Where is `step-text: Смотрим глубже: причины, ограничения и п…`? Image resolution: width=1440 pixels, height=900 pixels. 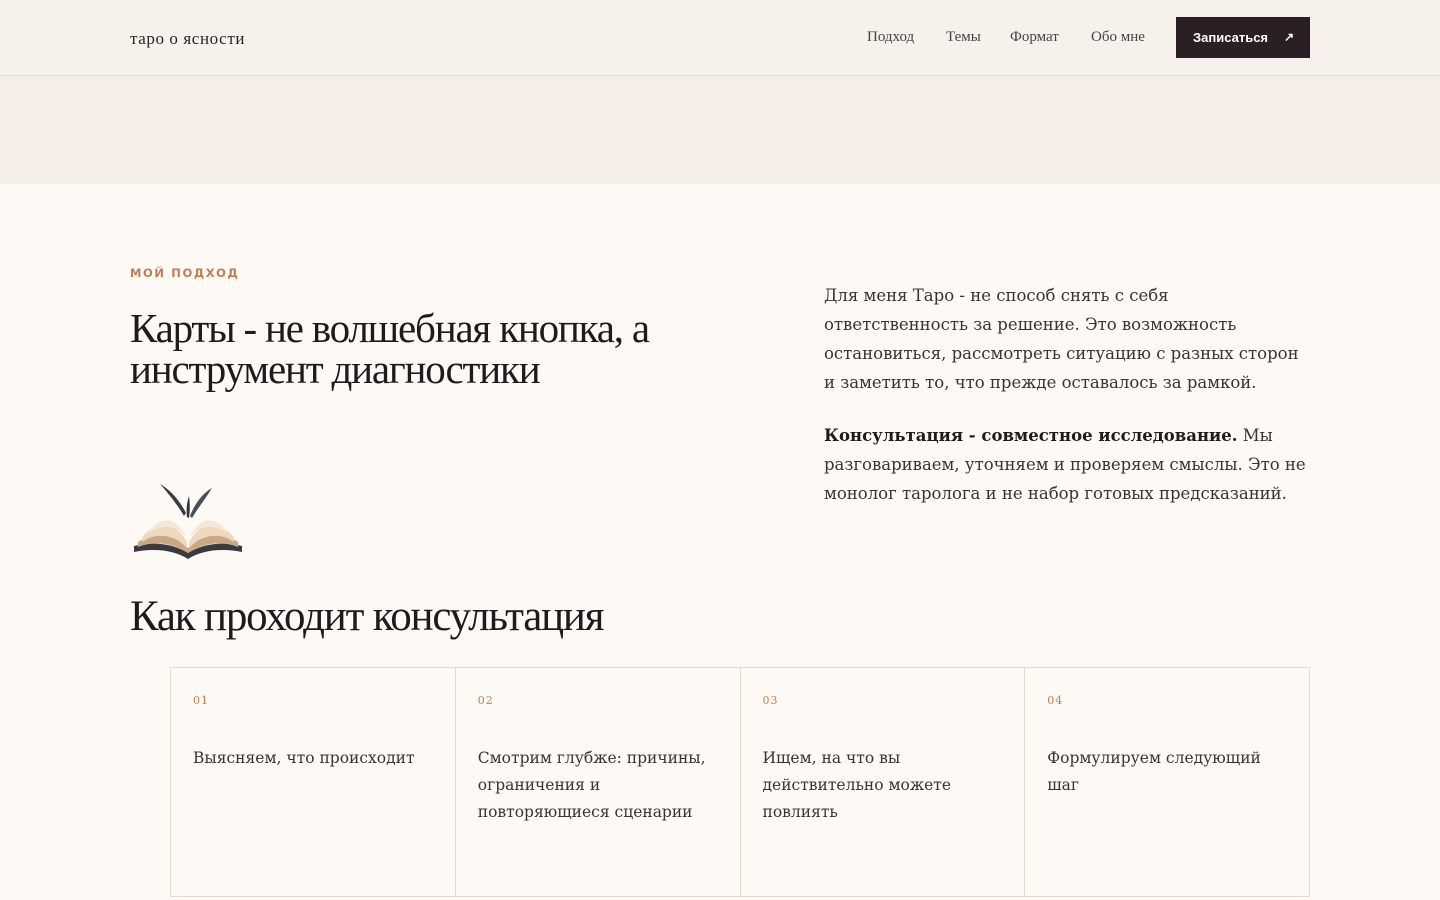
step-text: Смотрим глубже: причины, ограничения и п… is located at coordinates (591, 785).